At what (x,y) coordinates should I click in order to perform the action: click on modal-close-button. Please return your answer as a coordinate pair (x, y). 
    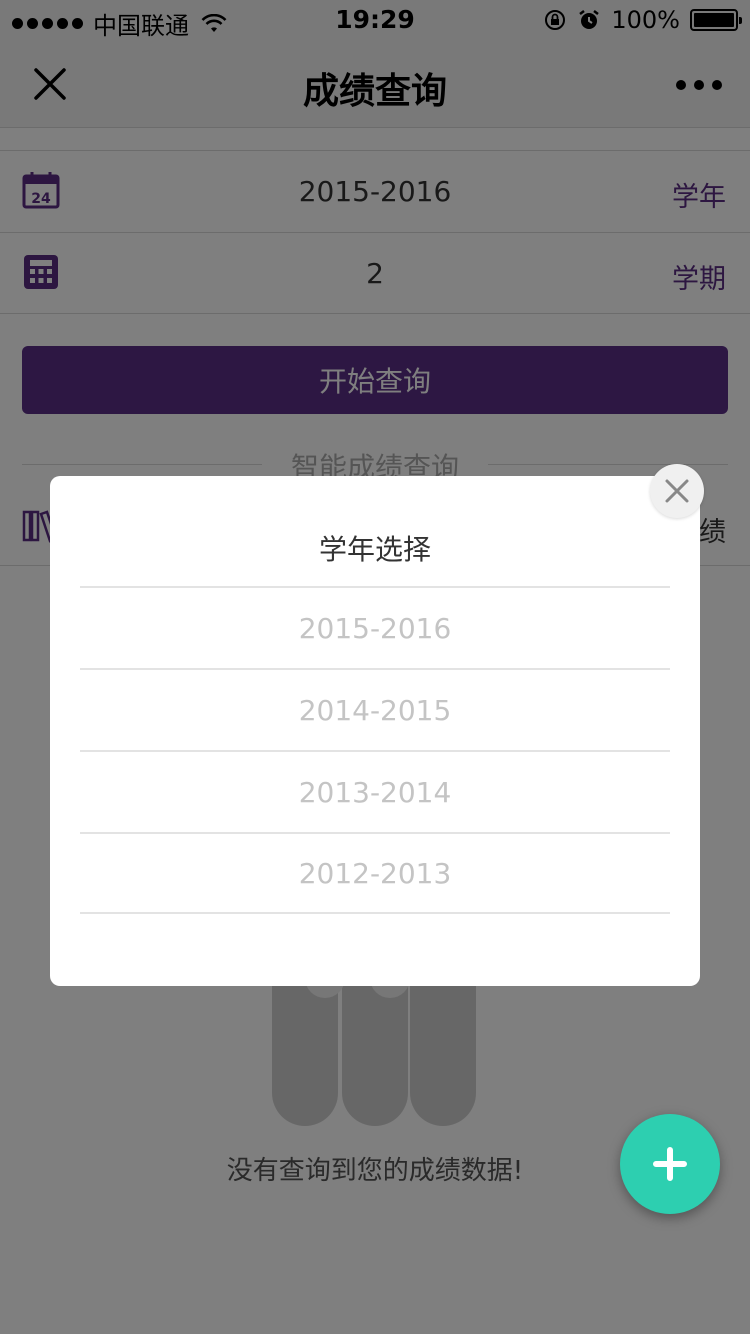
    Looking at the image, I should click on (677, 491).